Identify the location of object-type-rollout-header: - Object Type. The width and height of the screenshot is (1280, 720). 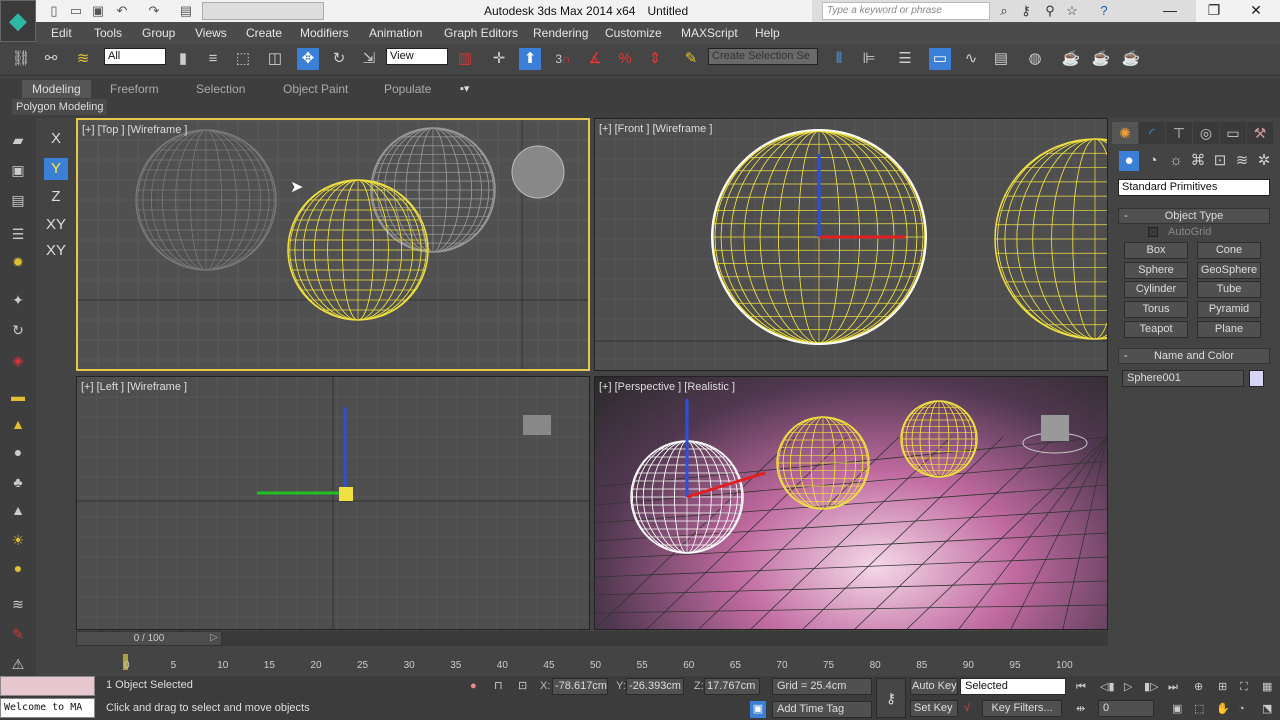
(1194, 216).